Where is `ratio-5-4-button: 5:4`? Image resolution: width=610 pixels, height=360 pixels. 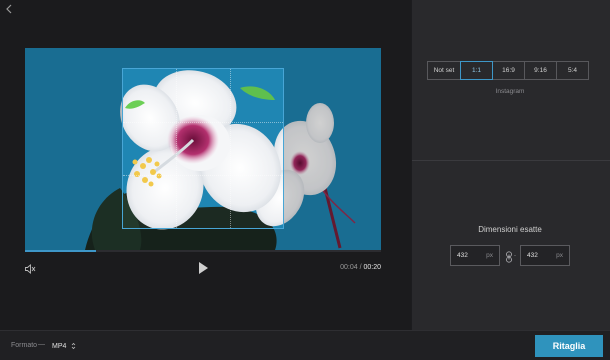
ratio-5-4-button: 5:4 is located at coordinates (572, 70).